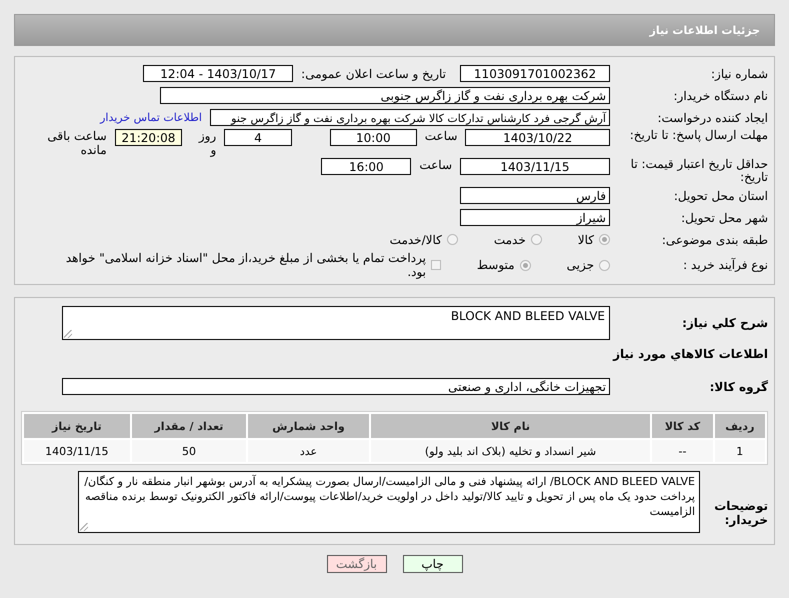  Describe the element at coordinates (189, 426) in the screenshot. I see `column-header: تعداد / مقدار` at that location.